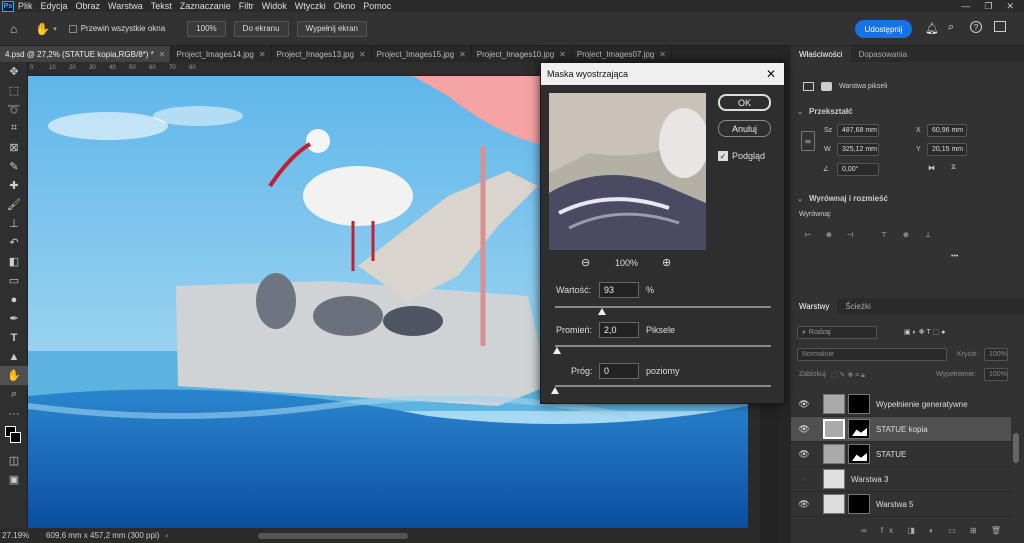 The image size is (1024, 543). Describe the element at coordinates (166, 535) in the screenshot. I see `chevron-right-icon: ›` at that location.